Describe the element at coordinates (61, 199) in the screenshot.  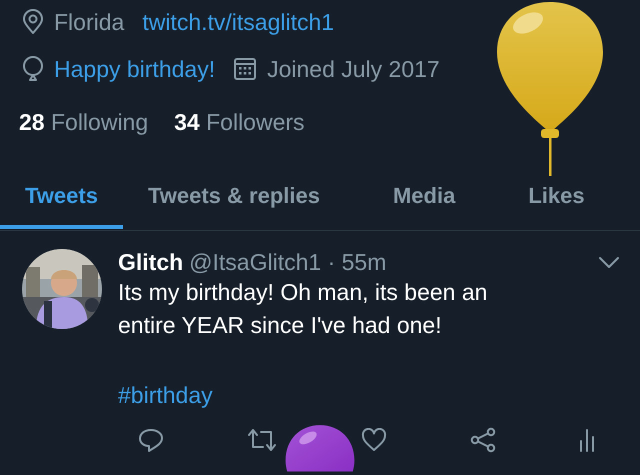
I see `profile-tab: Tweets` at that location.